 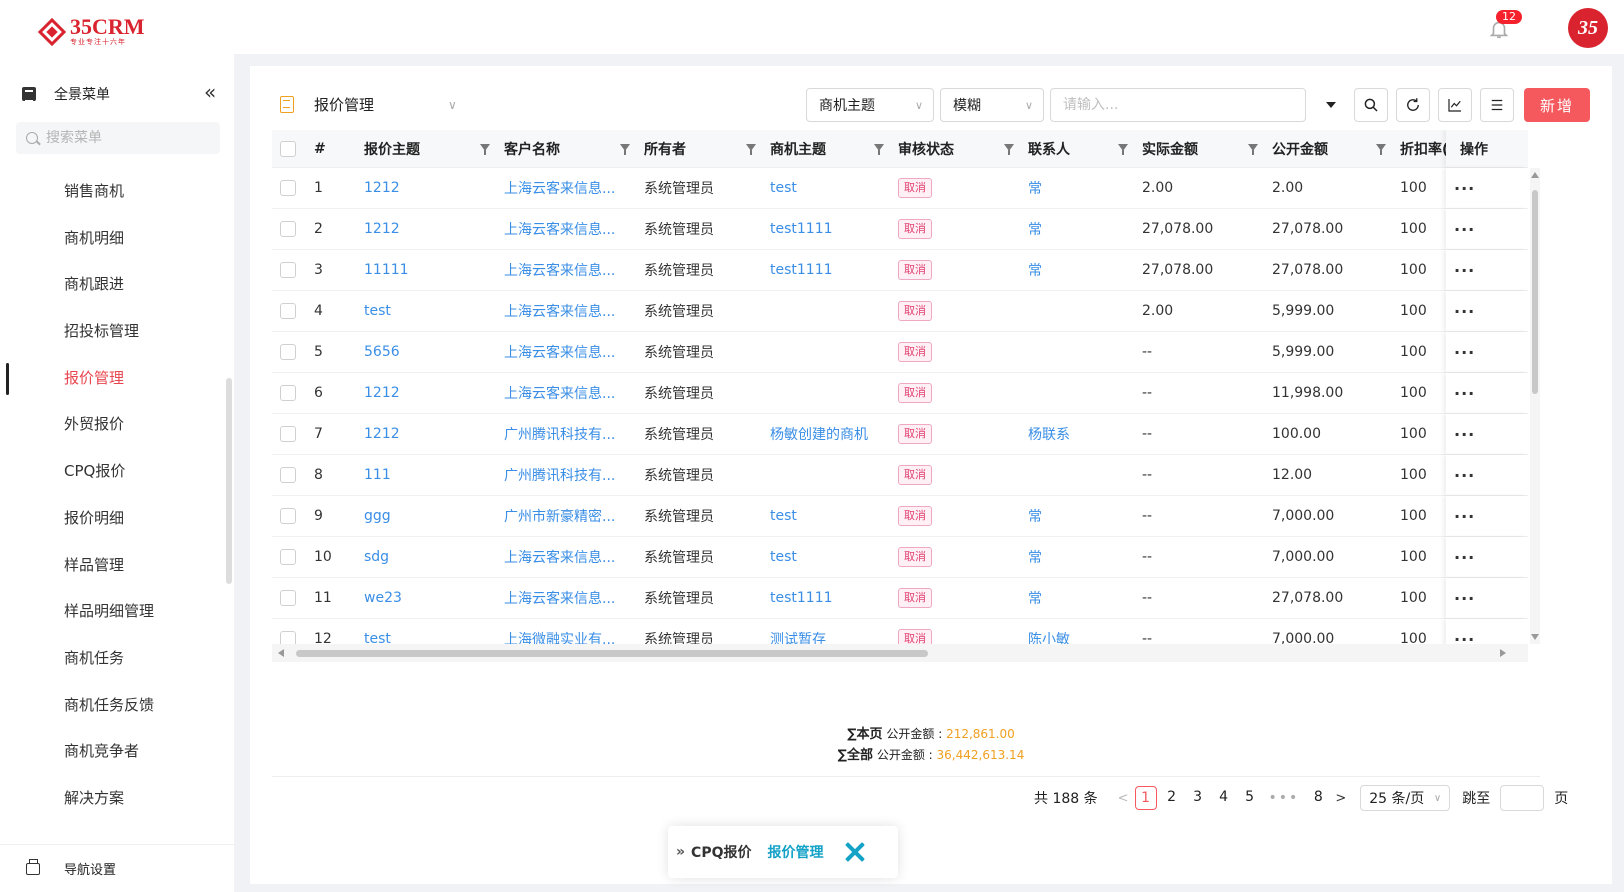 I want to click on sidebar-item: 商机跟进, so click(x=113, y=284).